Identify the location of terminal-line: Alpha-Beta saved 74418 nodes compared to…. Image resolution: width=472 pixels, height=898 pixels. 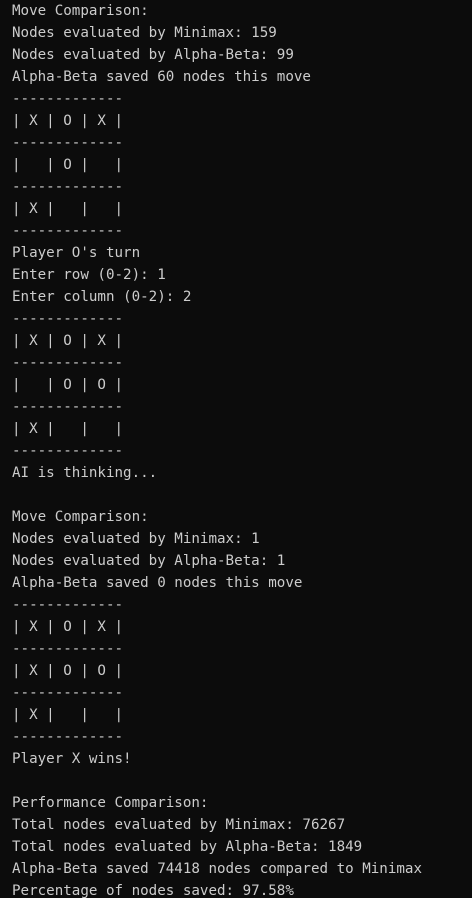
(217, 869).